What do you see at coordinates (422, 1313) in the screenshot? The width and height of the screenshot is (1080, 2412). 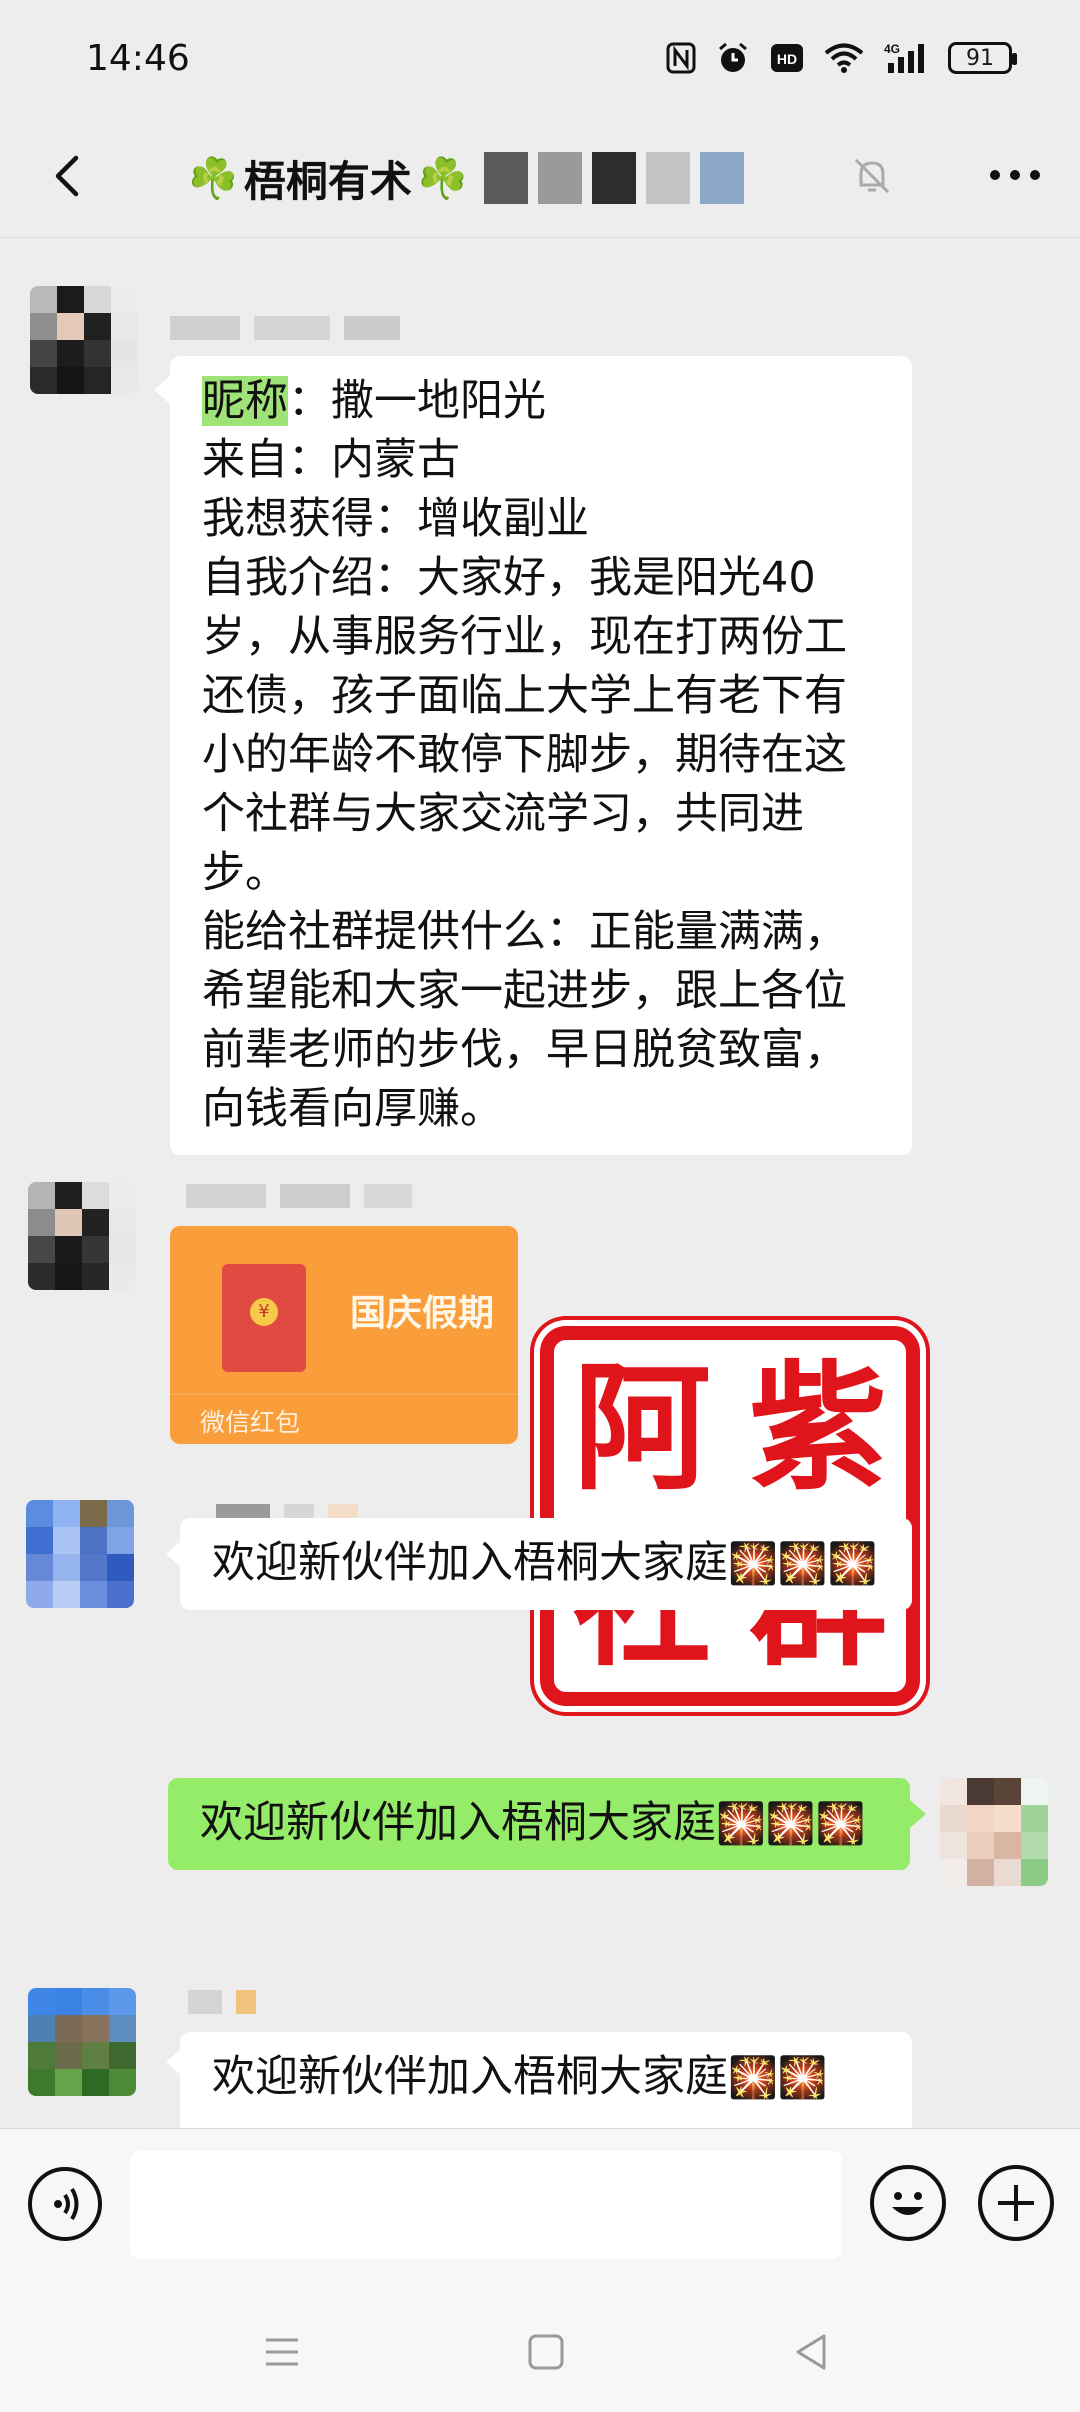 I see `red-packet-title: 国庆假期` at bounding box center [422, 1313].